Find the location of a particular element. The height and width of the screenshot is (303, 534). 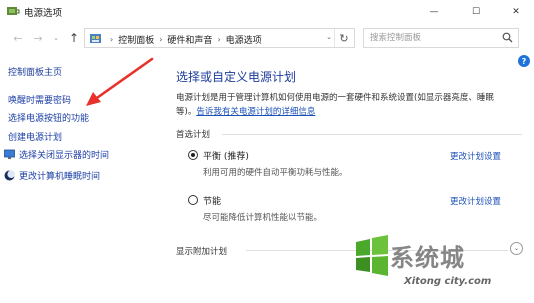

breadcrumb-hardware-sound: 硬件和声音 is located at coordinates (189, 39).